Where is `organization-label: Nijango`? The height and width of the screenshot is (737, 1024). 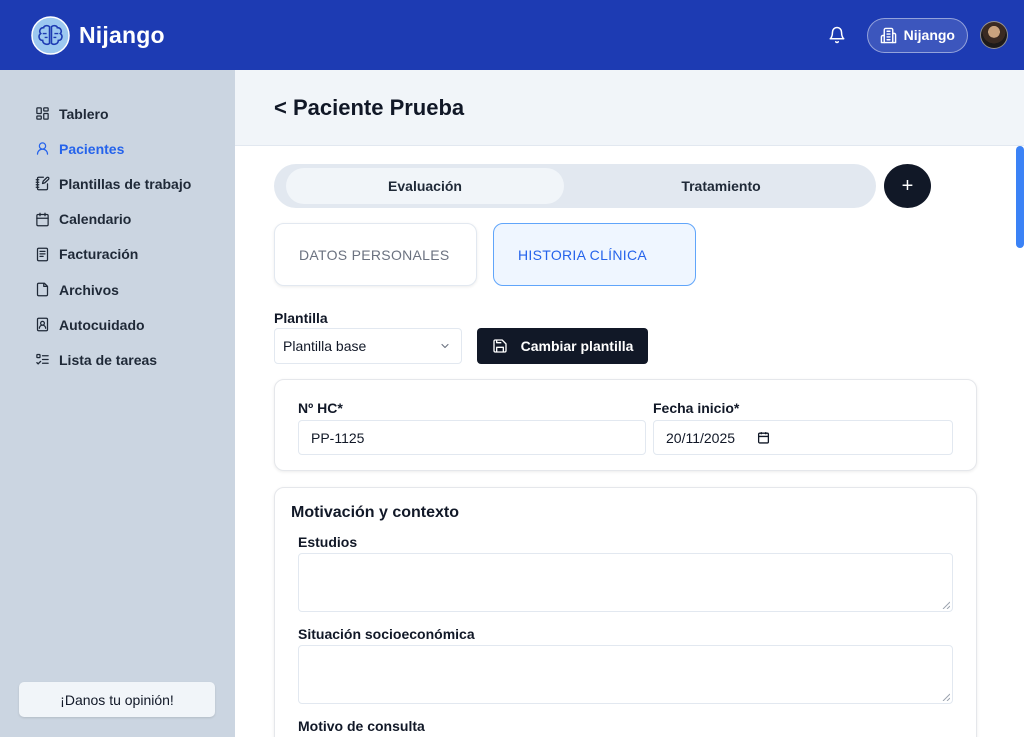
organization-label: Nijango is located at coordinates (929, 35).